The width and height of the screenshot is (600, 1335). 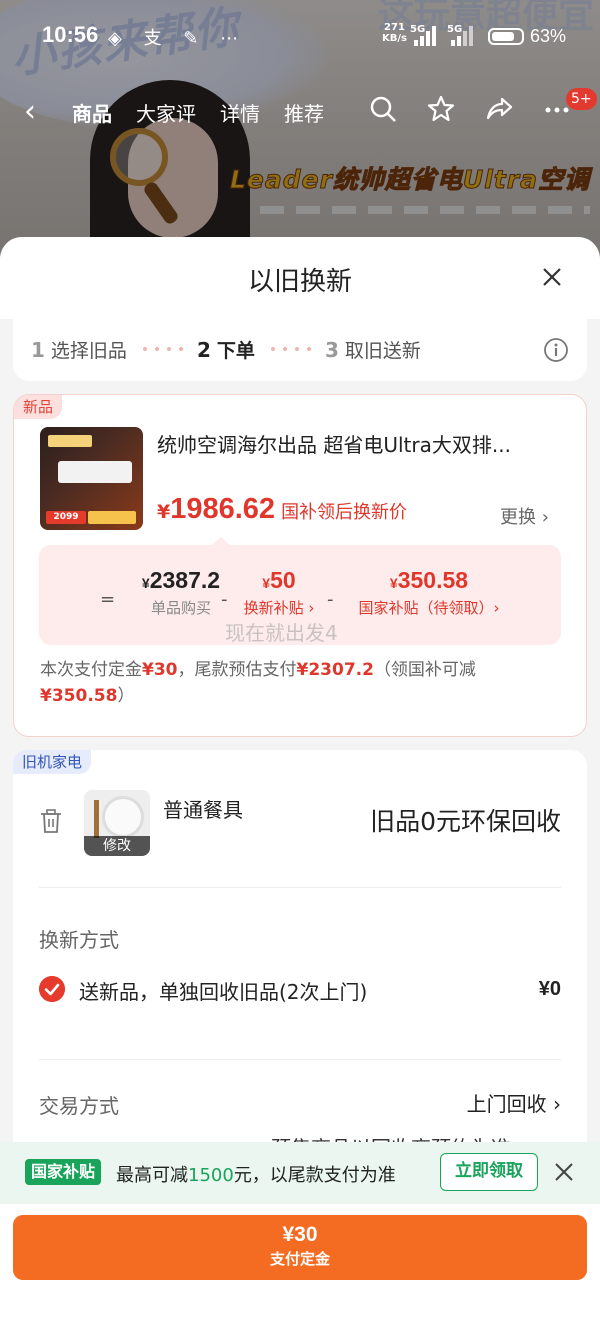 I want to click on product-price: ¥1986.62 国补领后换新价, so click(x=282, y=509).